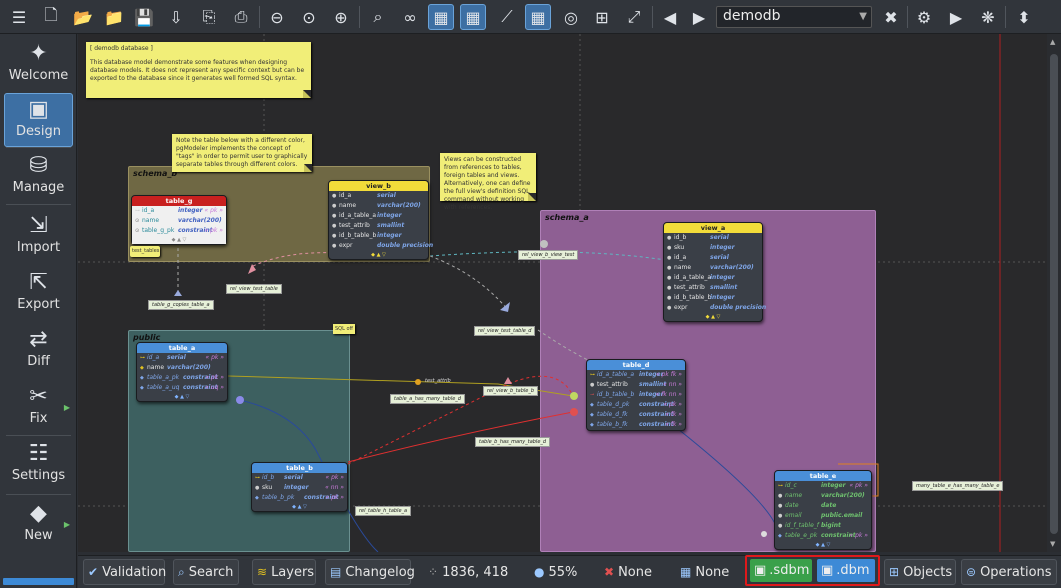  Describe the element at coordinates (341, 17) in the screenshot. I see `zoom-in-icon: ⊕` at that location.